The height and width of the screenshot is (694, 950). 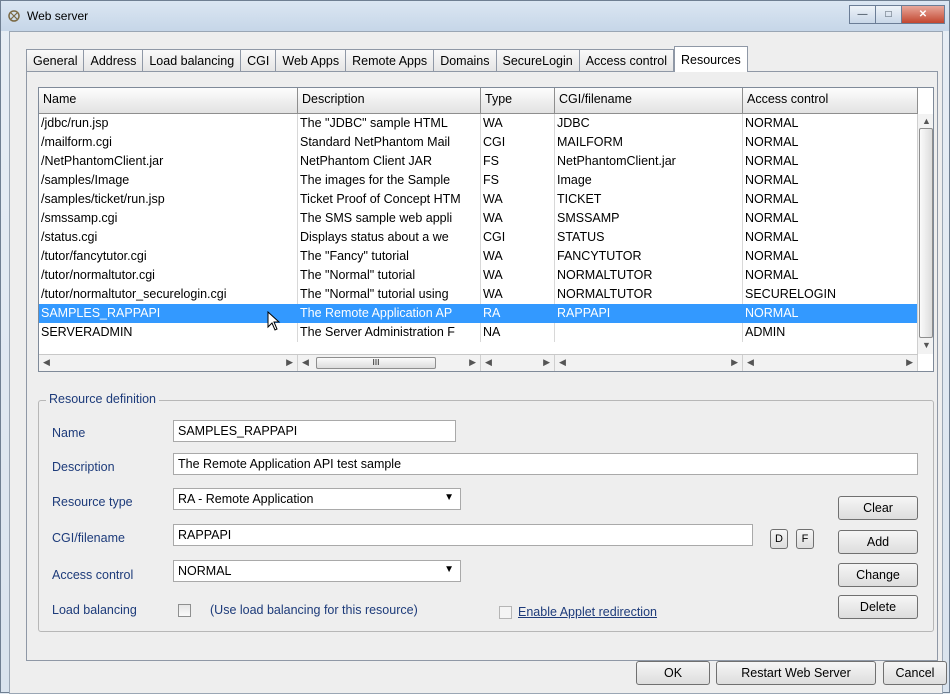 I want to click on name-field: SAMPLES_RAPPAPI, so click(x=314, y=431).